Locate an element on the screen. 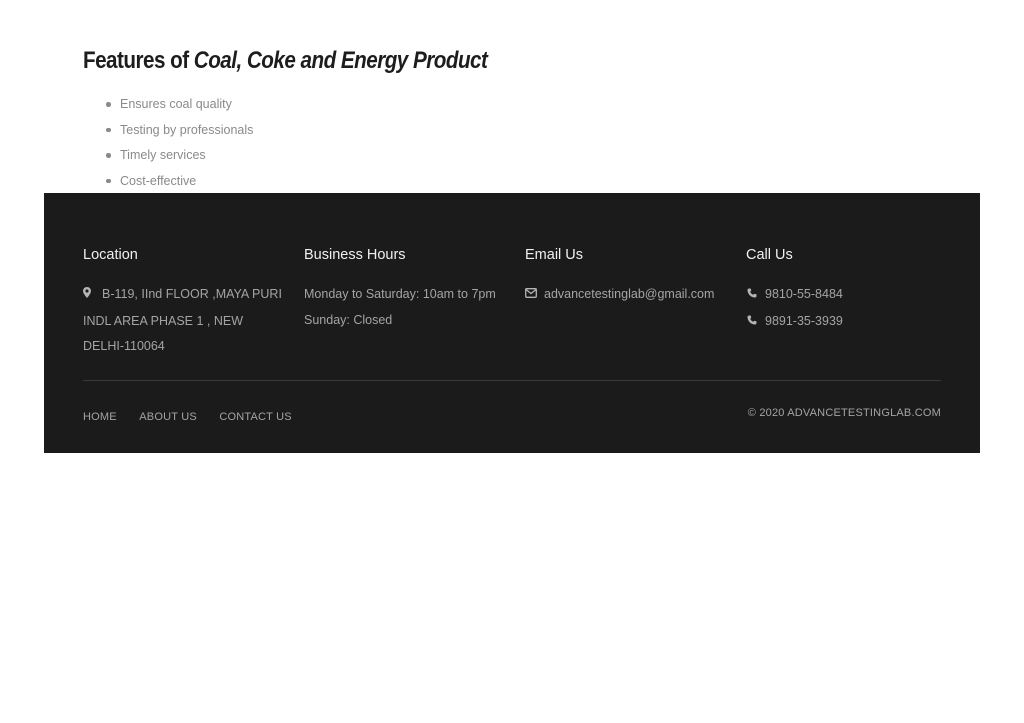 The image size is (1024, 723). phone-link: 9891-35-3939 is located at coordinates (794, 322).